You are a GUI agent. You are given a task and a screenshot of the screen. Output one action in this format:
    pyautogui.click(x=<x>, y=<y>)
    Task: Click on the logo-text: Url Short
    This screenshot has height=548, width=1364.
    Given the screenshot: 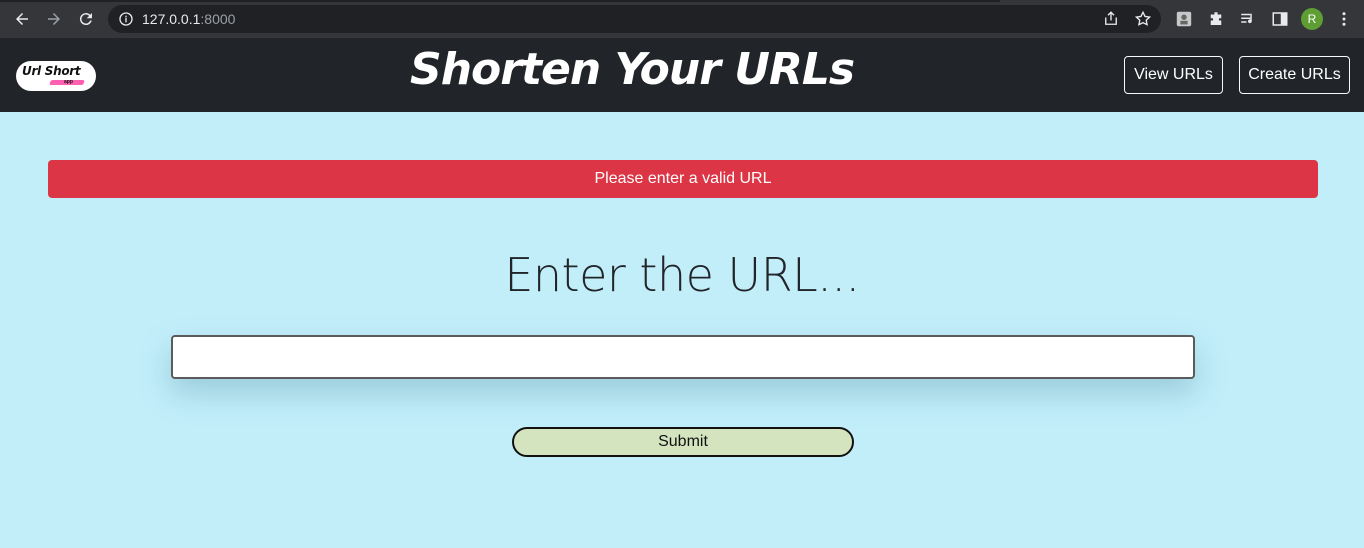 What is the action you would take?
    pyautogui.click(x=51, y=71)
    